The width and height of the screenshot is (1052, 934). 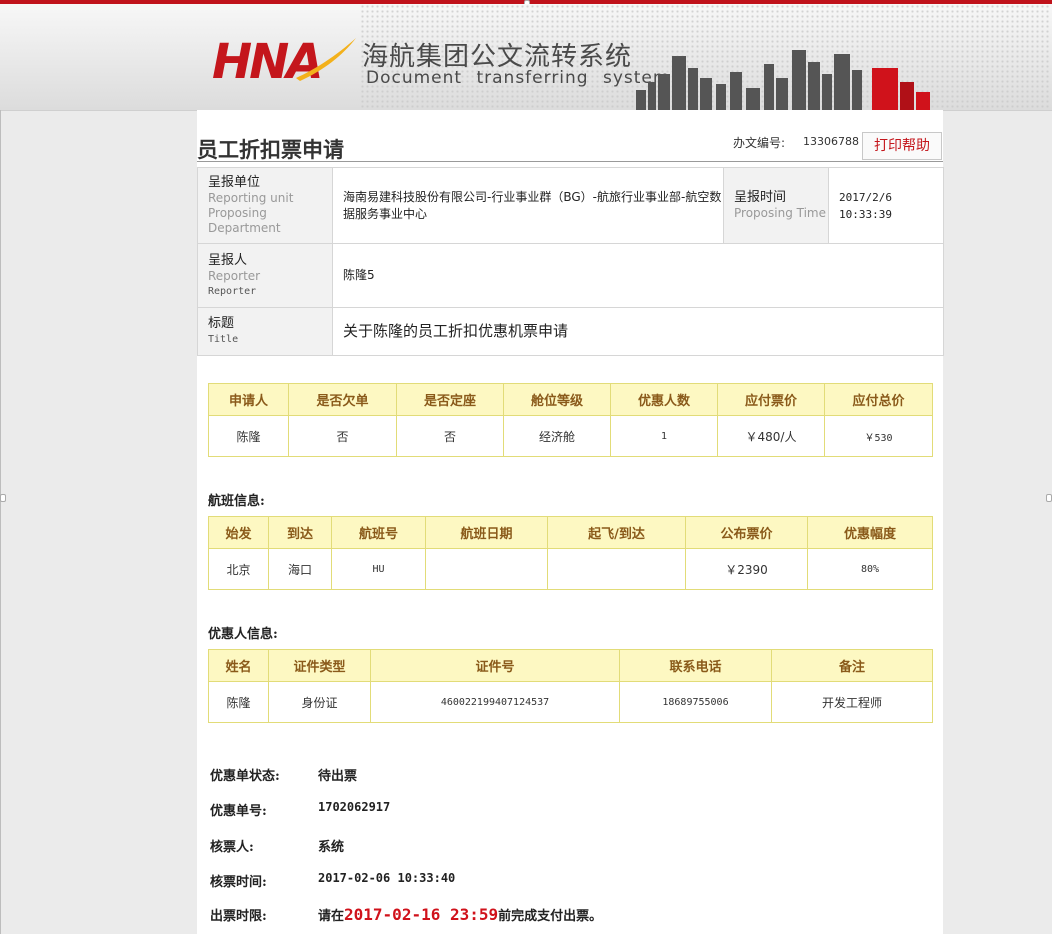 I want to click on col-header-total: 应付总价, so click(x=878, y=399).